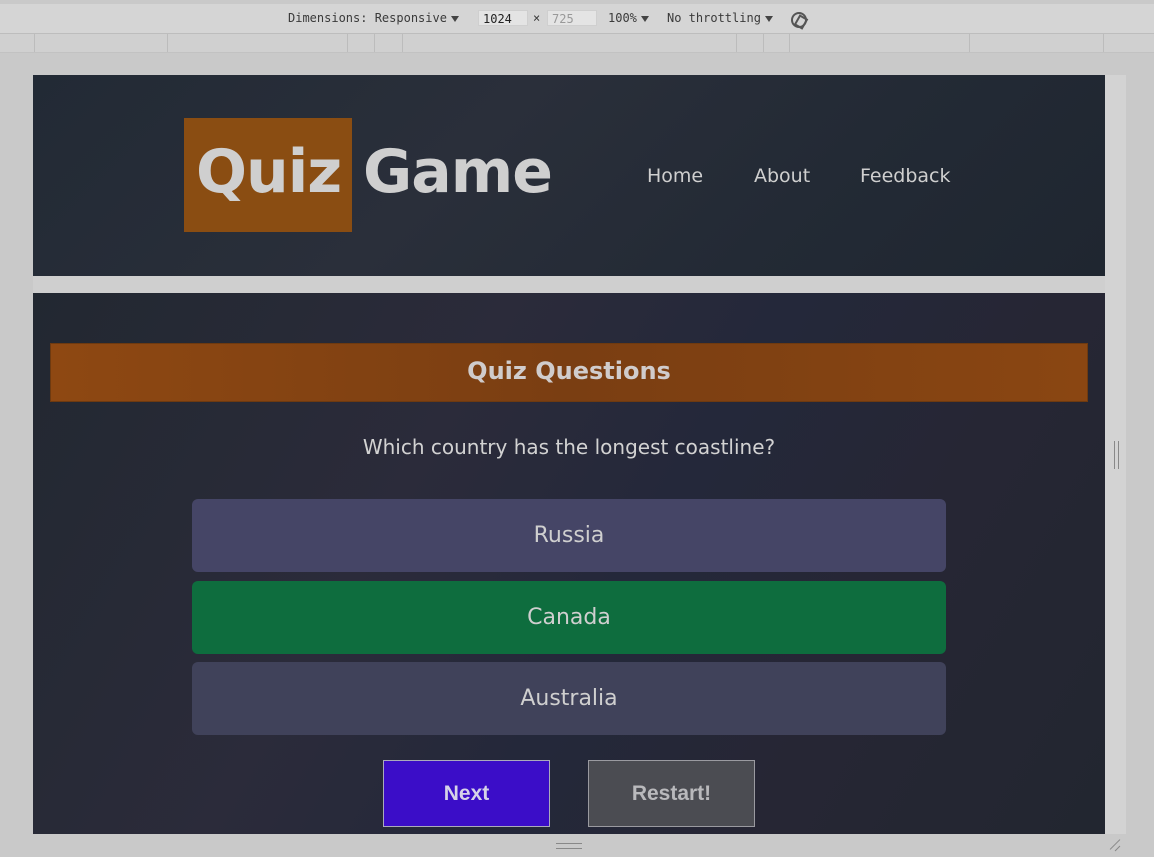  What do you see at coordinates (569, 535) in the screenshot?
I see `answer-button-russia: Russia` at bounding box center [569, 535].